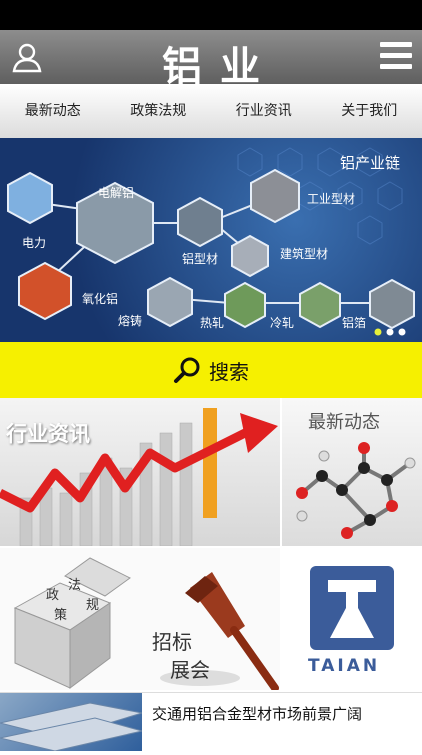  What do you see at coordinates (344, 666) in the screenshot?
I see `brand-name: TAIAN` at bounding box center [344, 666].